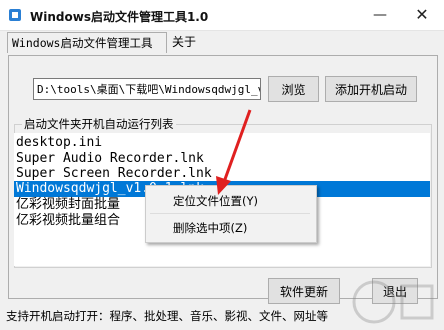  Describe the element at coordinates (371, 89) in the screenshot. I see `add-startup-button: 添加开机启动` at that location.